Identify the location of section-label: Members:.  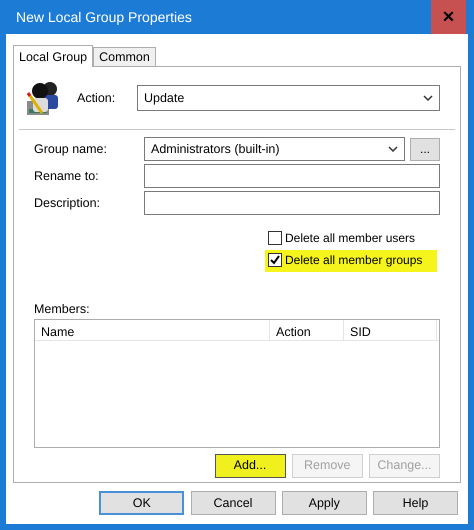
(62, 309).